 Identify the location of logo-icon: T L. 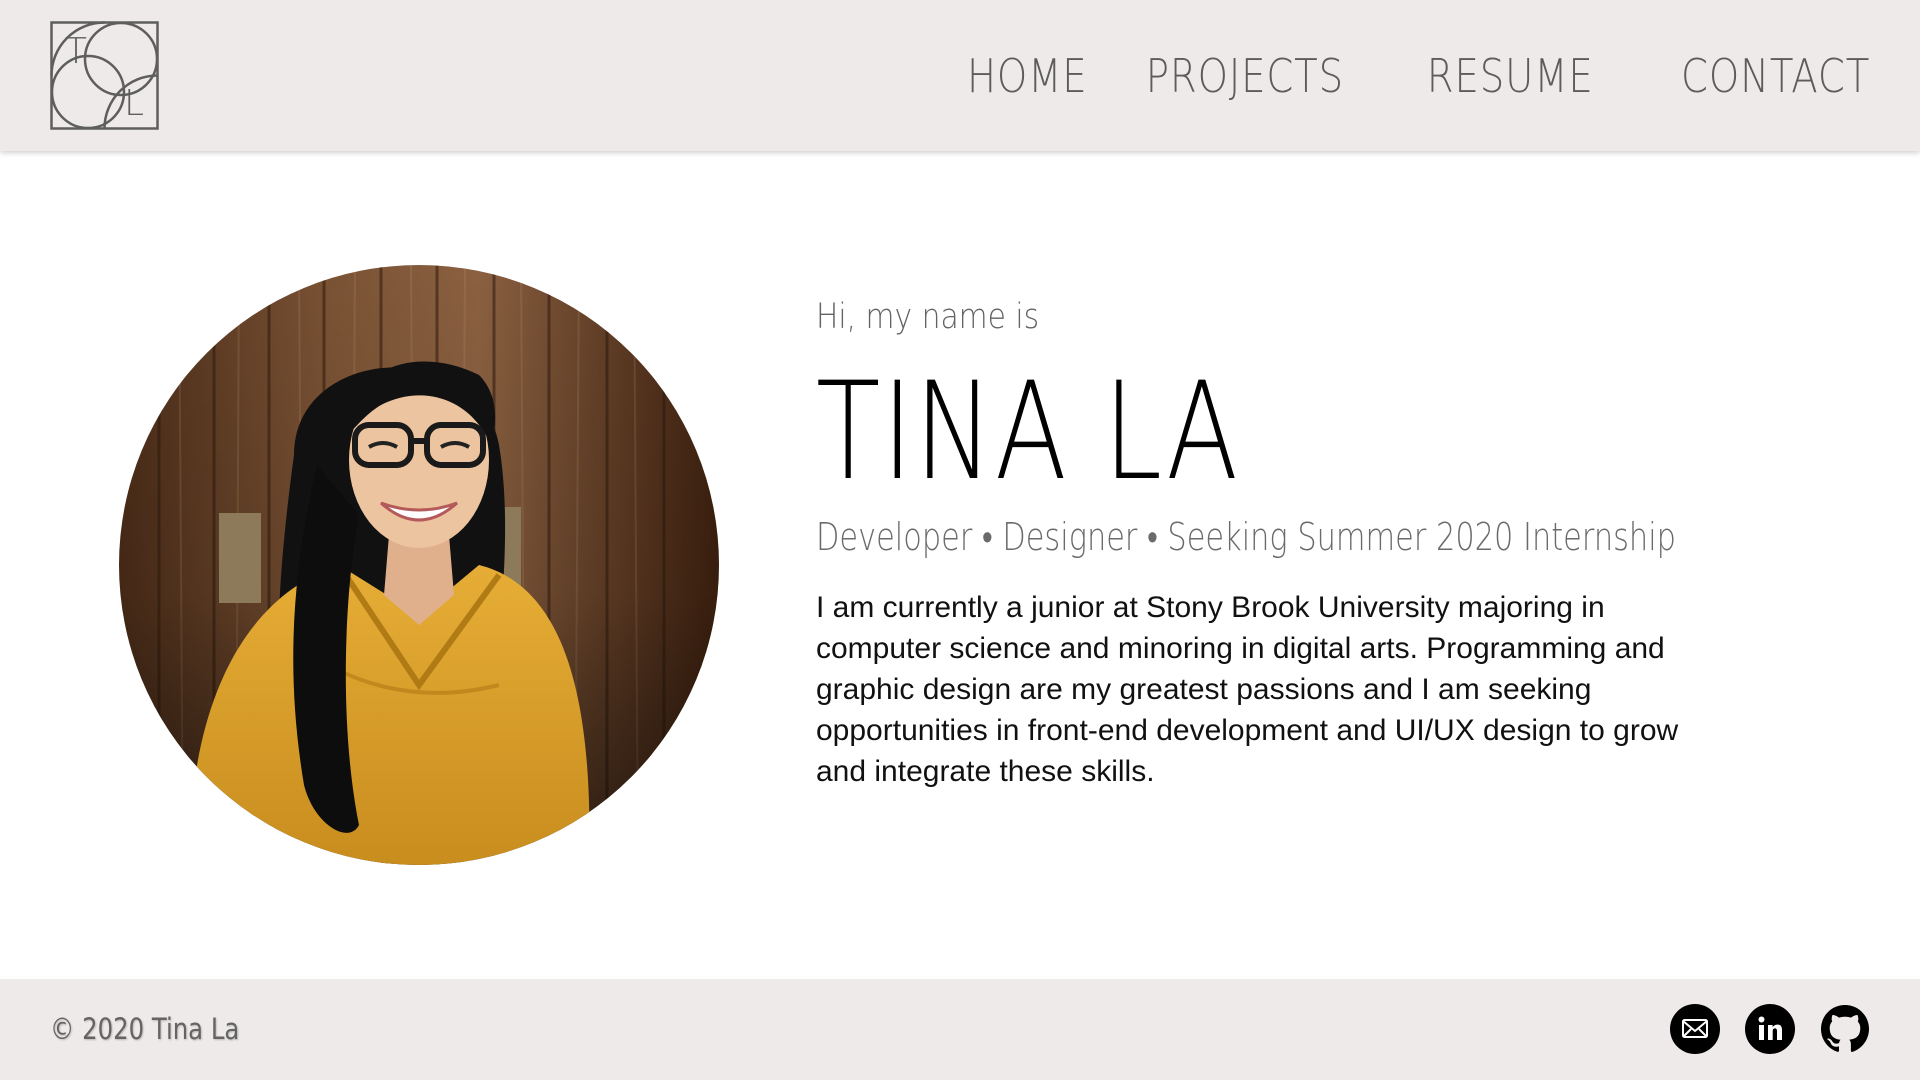
(104, 75).